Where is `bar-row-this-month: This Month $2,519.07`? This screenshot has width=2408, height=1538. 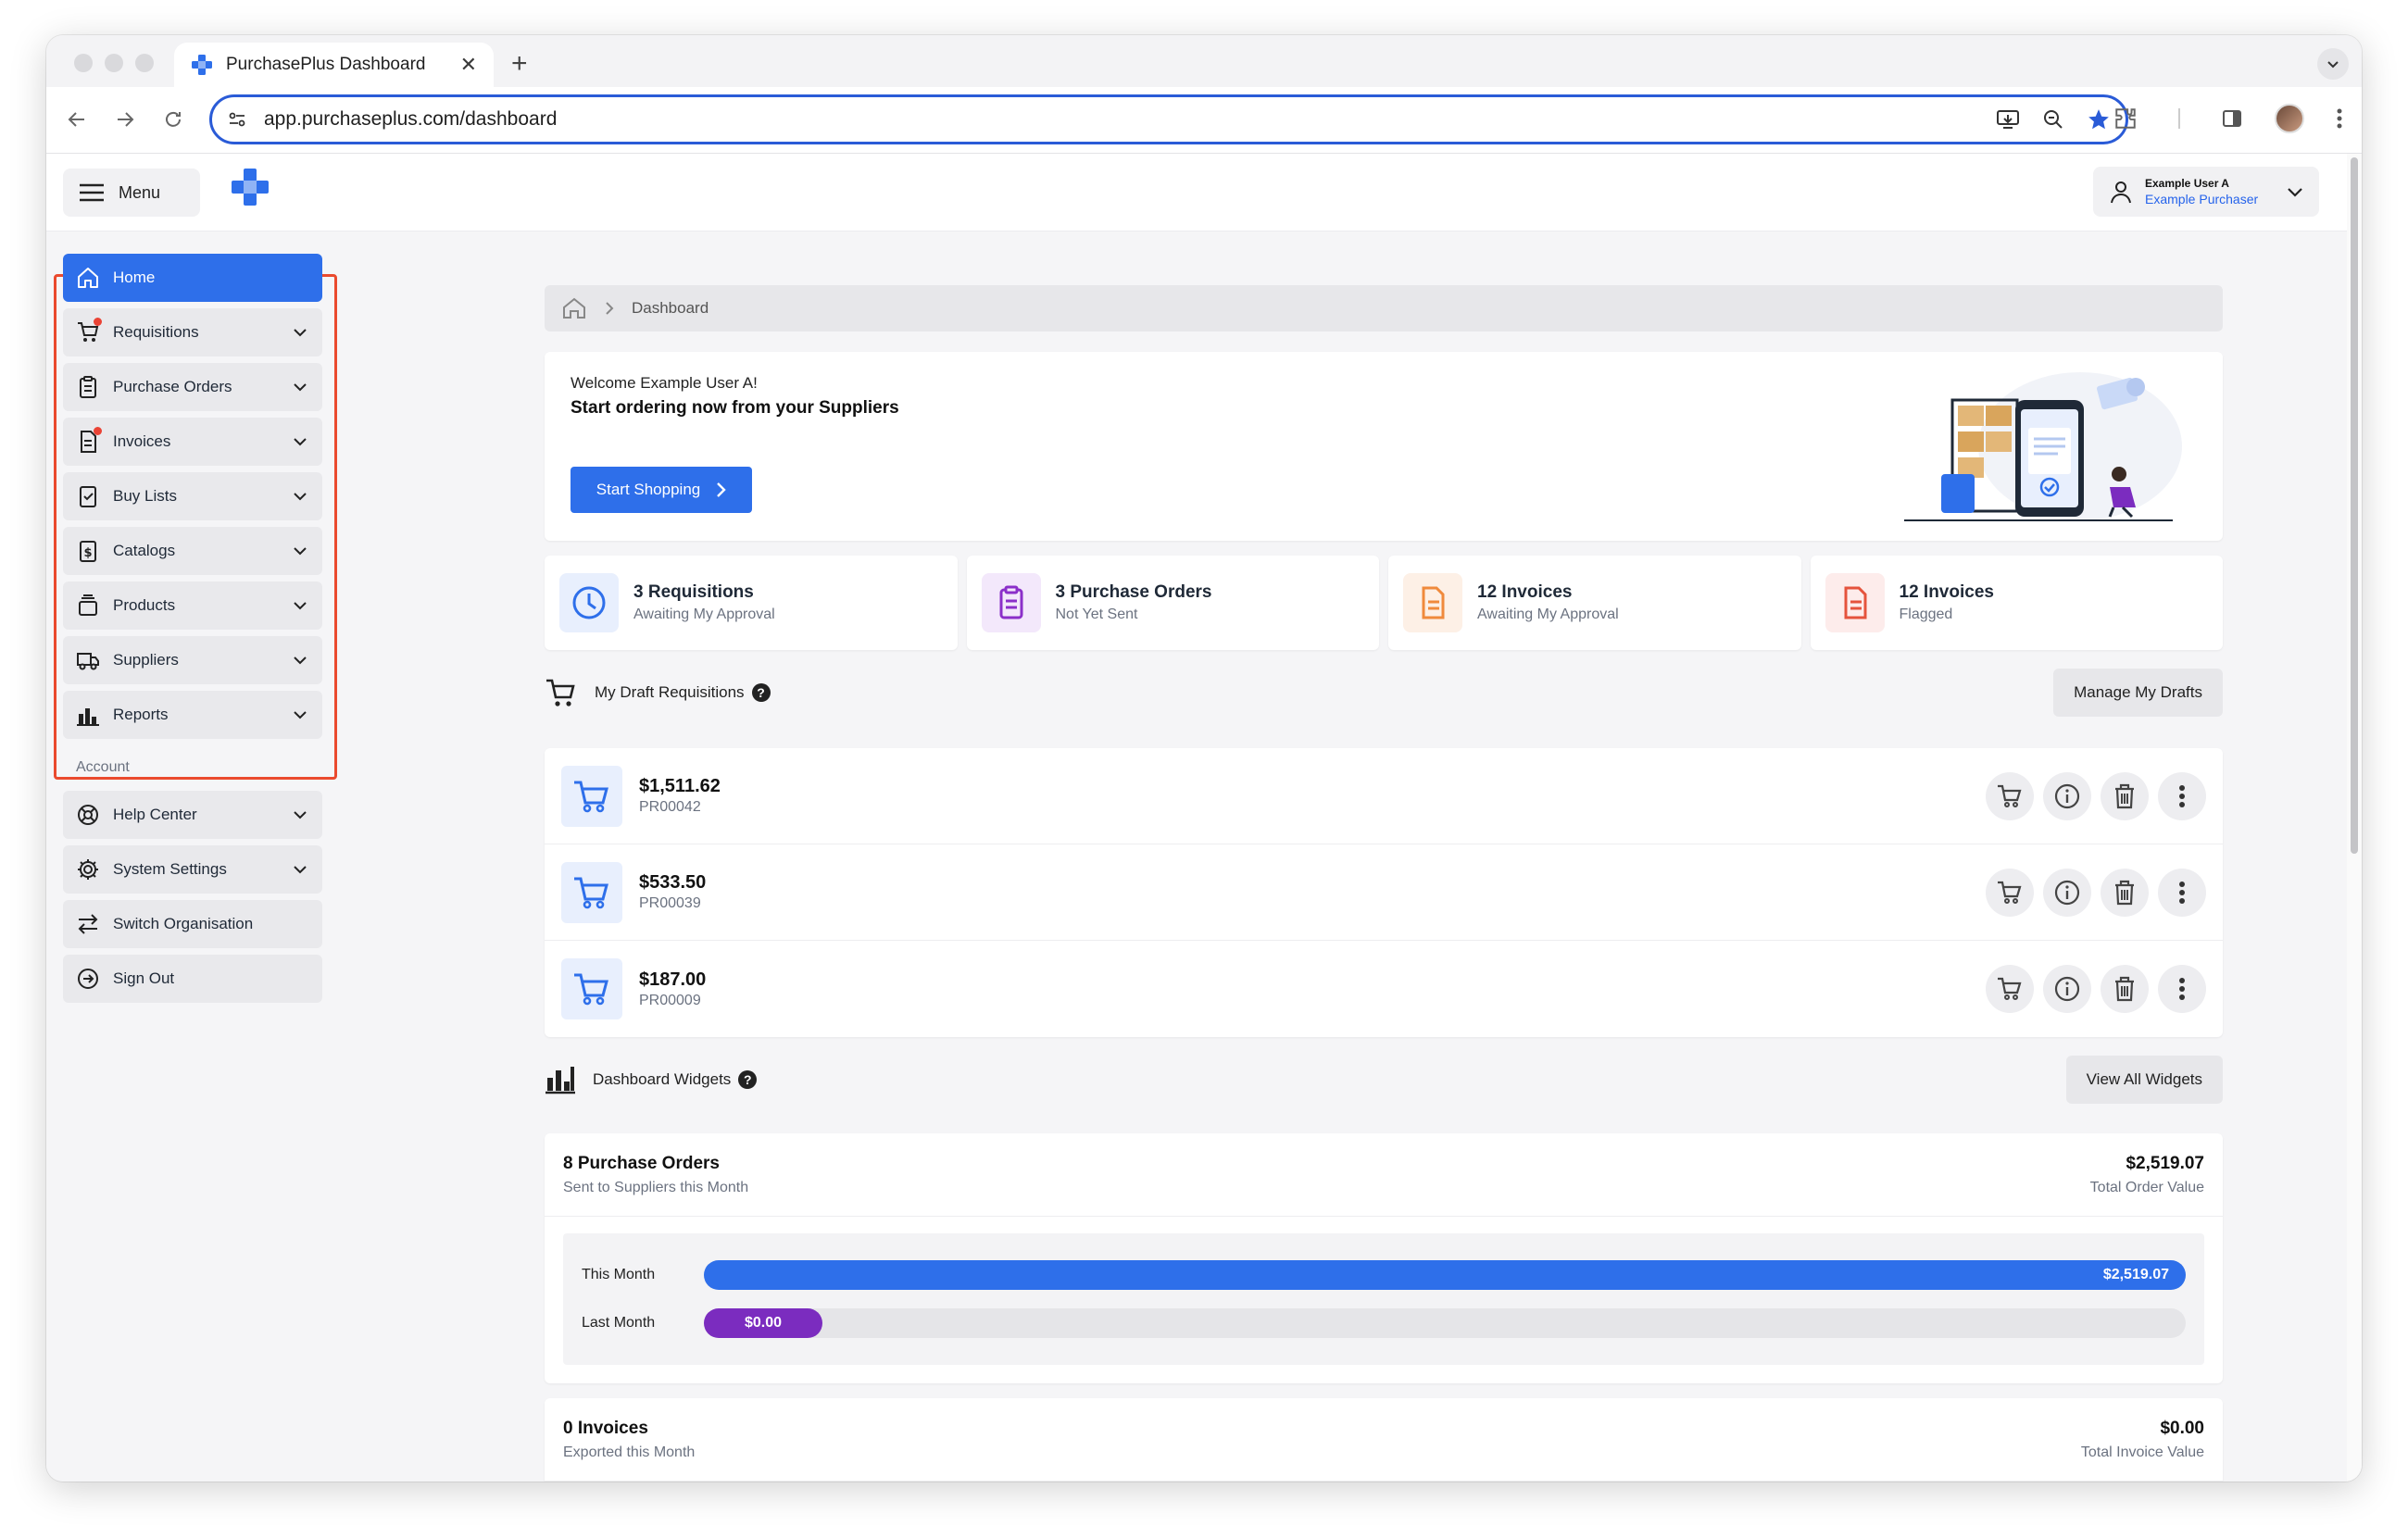
bar-row-this-month: This Month $2,519.07 is located at coordinates (1384, 1275).